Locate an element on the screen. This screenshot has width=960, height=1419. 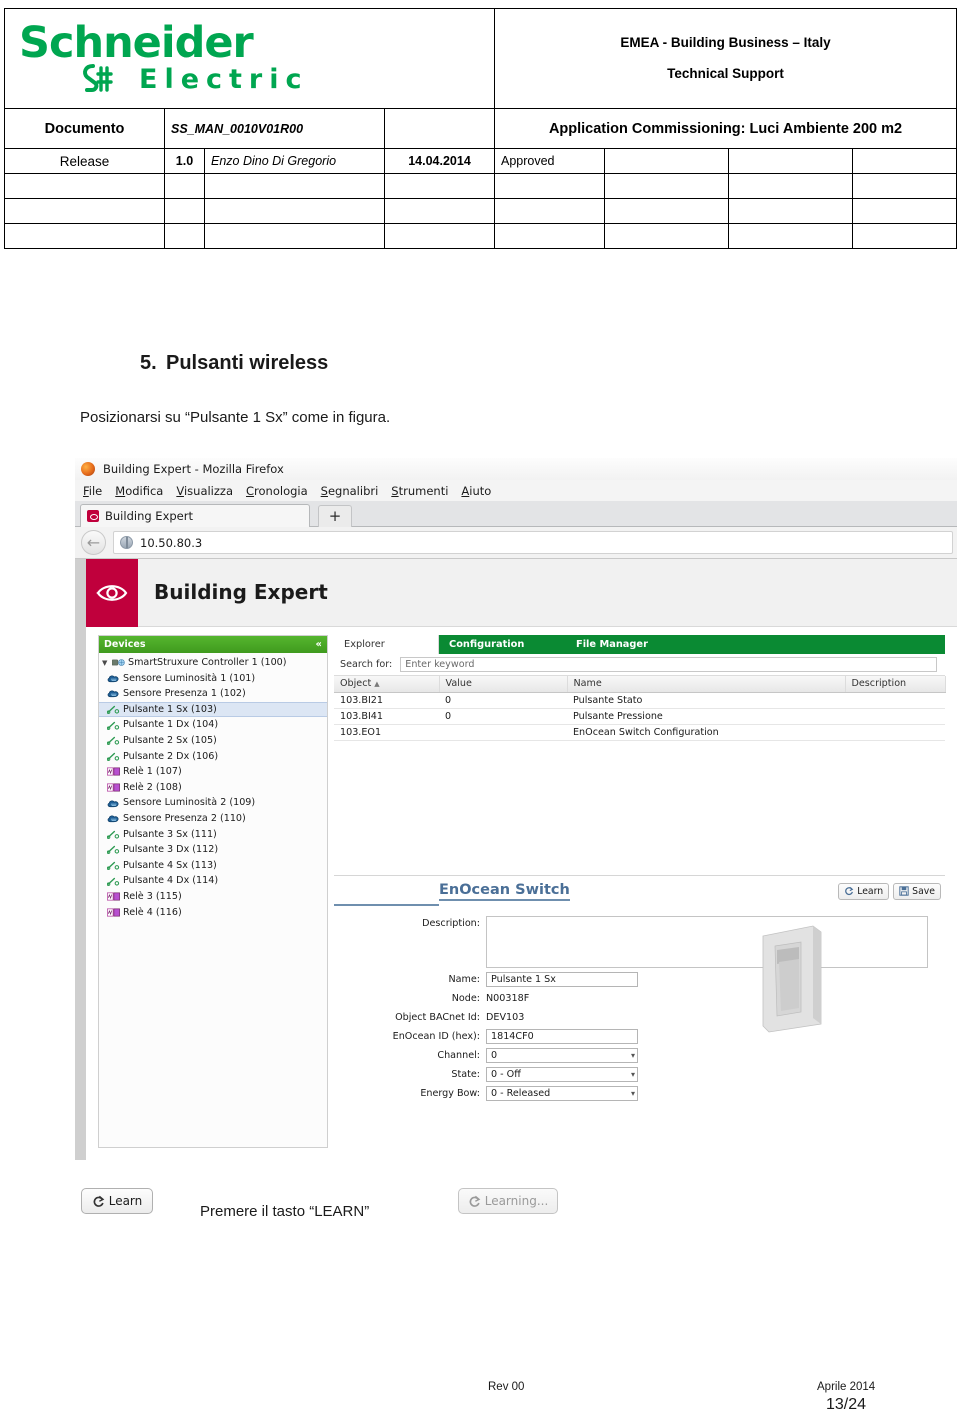
menu-cronologia: Cronologia is located at coordinates (277, 491).